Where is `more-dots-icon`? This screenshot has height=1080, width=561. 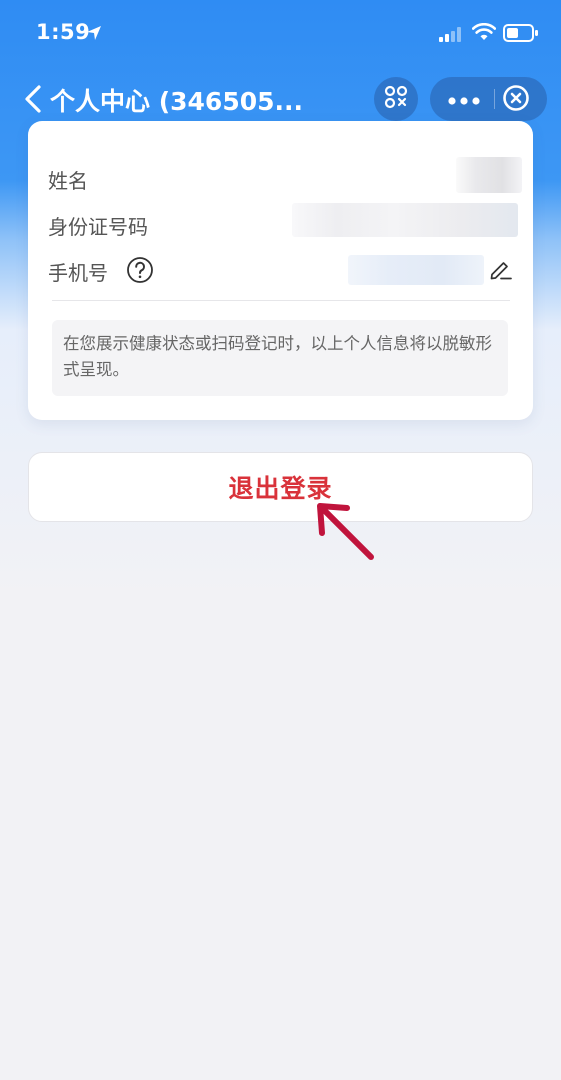 more-dots-icon is located at coordinates (464, 99).